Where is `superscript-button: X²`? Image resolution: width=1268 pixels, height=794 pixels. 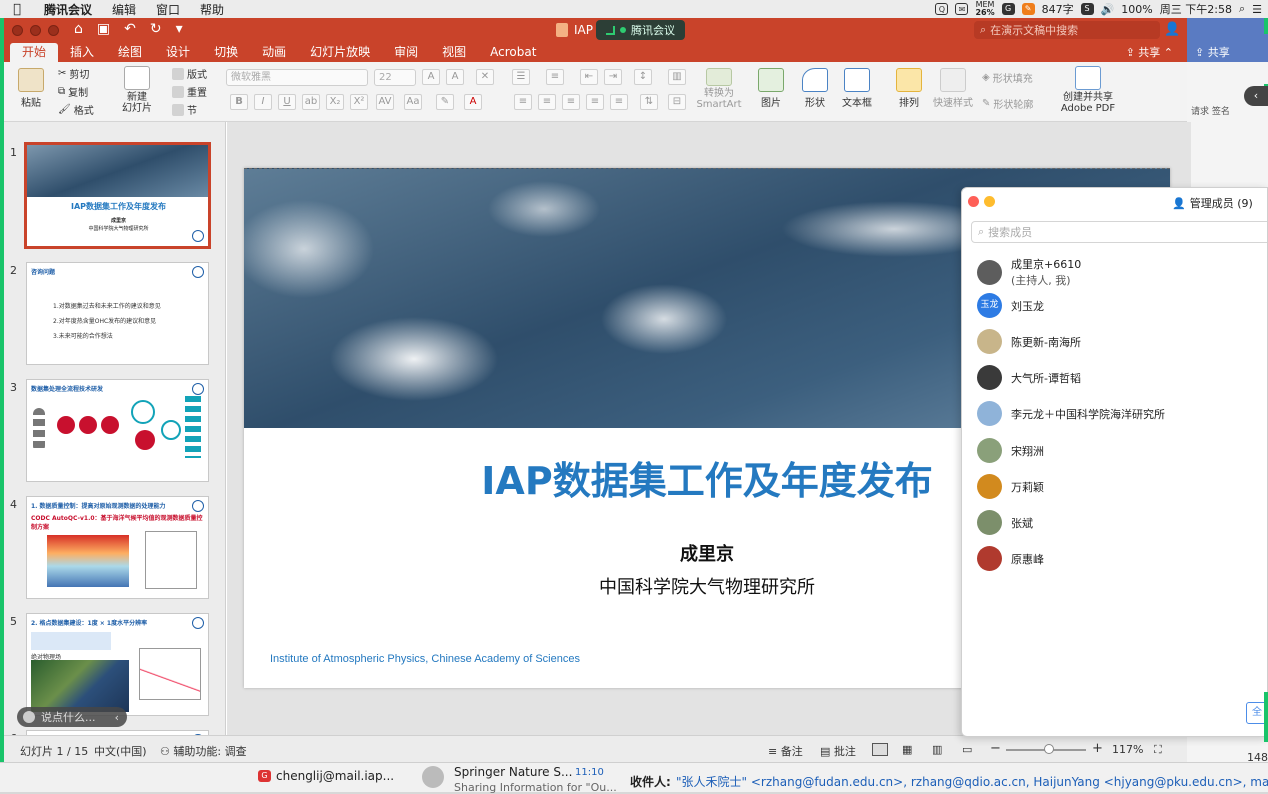
superscript-button: X² is located at coordinates (359, 102).